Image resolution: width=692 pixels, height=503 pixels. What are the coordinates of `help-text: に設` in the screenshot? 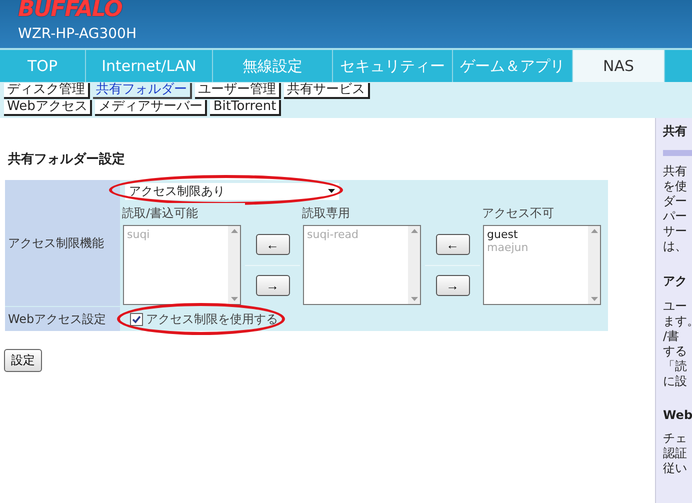 It's located at (675, 381).